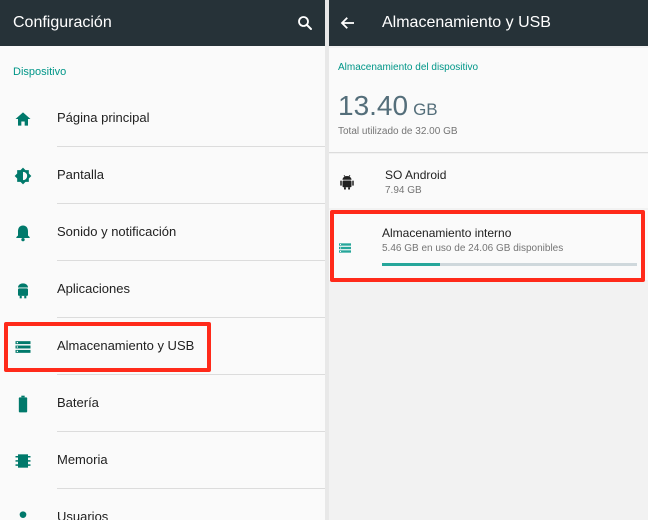  Describe the element at coordinates (83, 514) in the screenshot. I see `settings-item-label: Usuarios` at that location.